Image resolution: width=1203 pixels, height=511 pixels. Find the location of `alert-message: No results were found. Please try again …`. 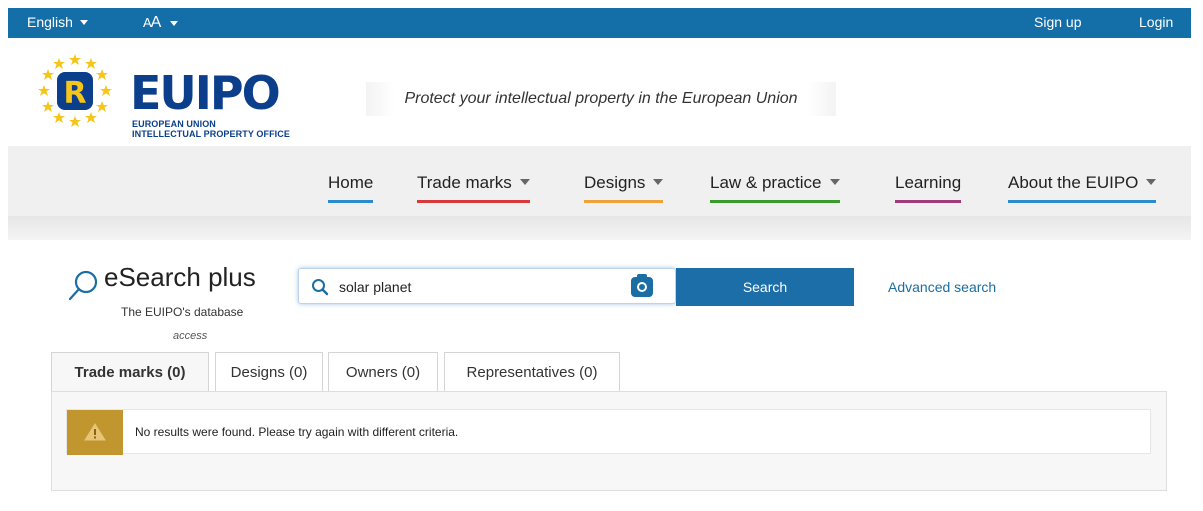

alert-message: No results were found. Please try again … is located at coordinates (297, 432).